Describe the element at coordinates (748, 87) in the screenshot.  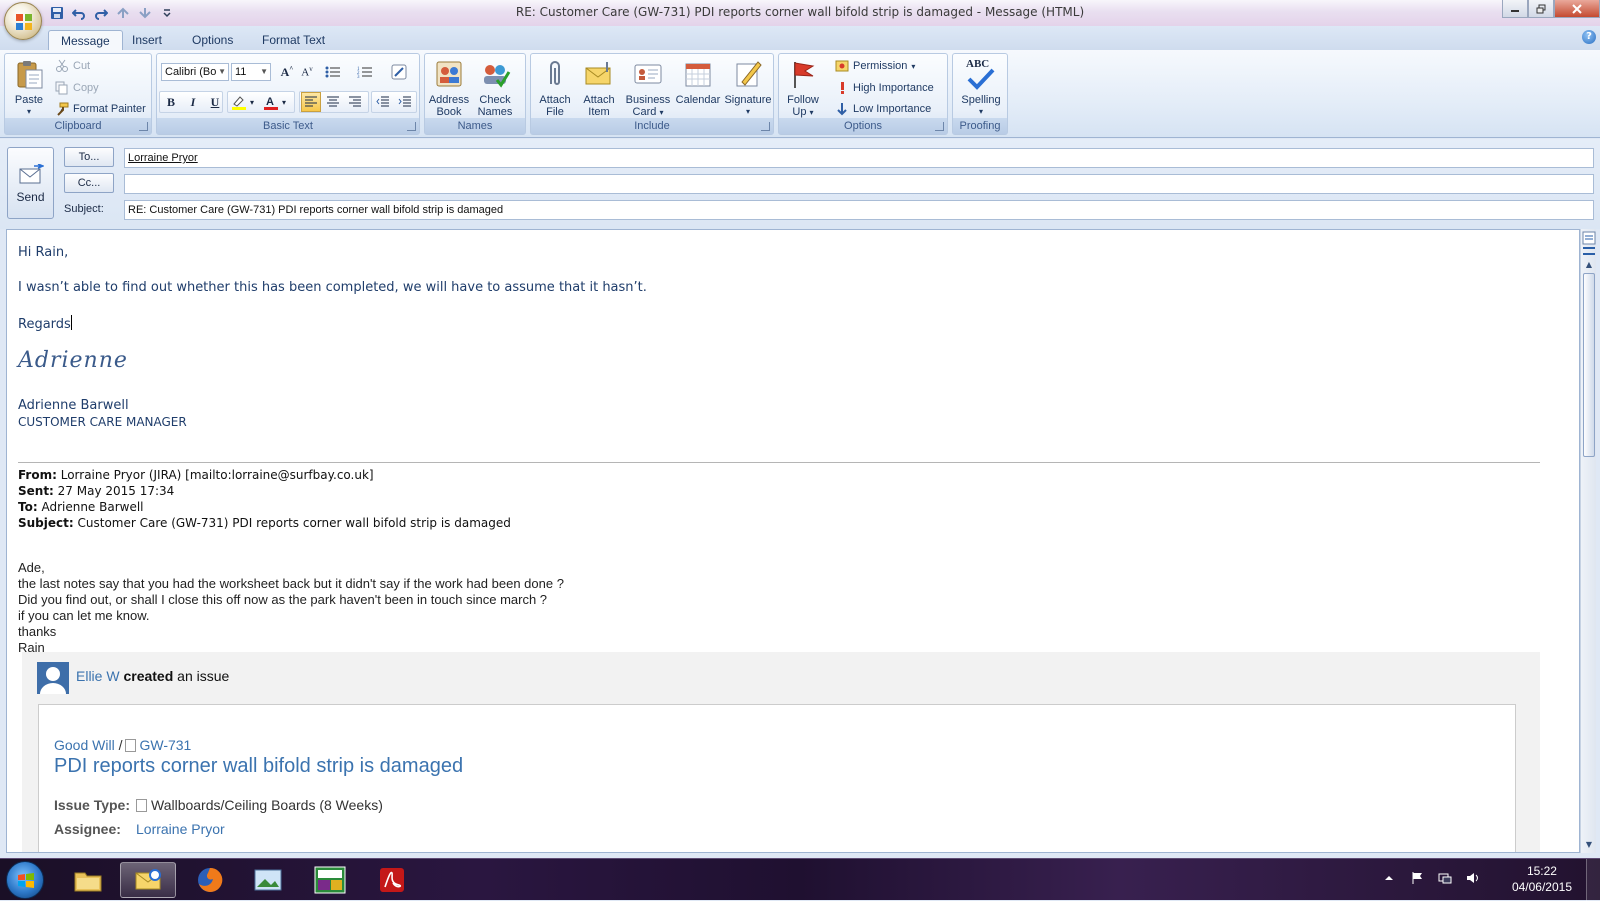
I see `signature-button: Signature ▾` at that location.